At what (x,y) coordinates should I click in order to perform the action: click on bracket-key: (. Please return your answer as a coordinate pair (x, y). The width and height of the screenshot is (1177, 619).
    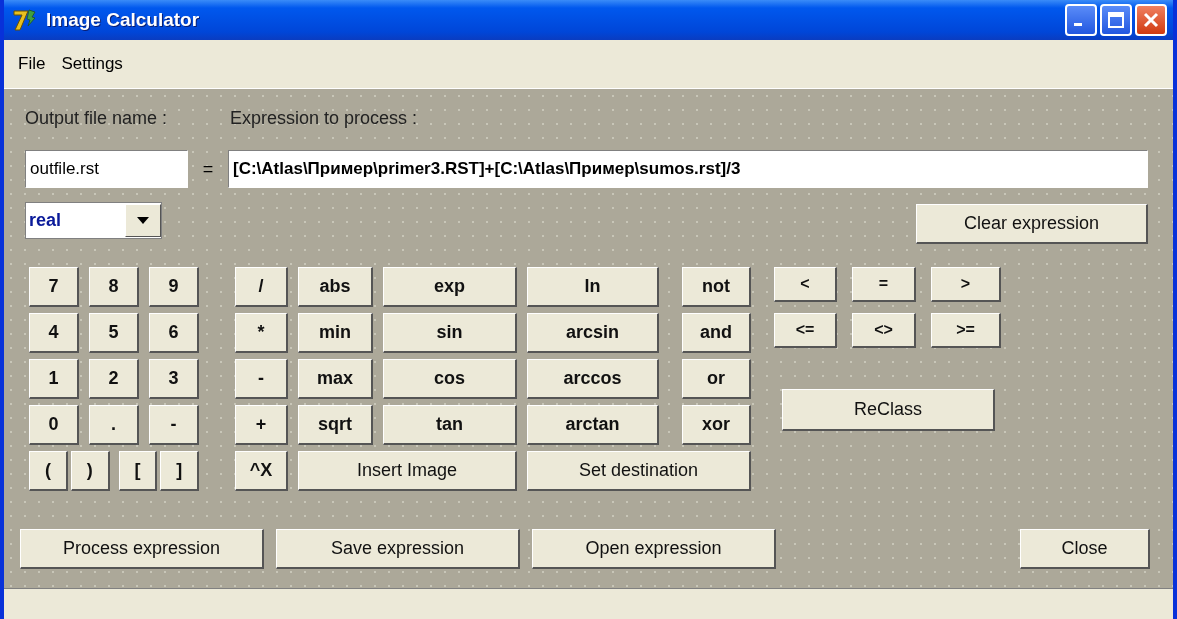
    Looking at the image, I should click on (48, 471).